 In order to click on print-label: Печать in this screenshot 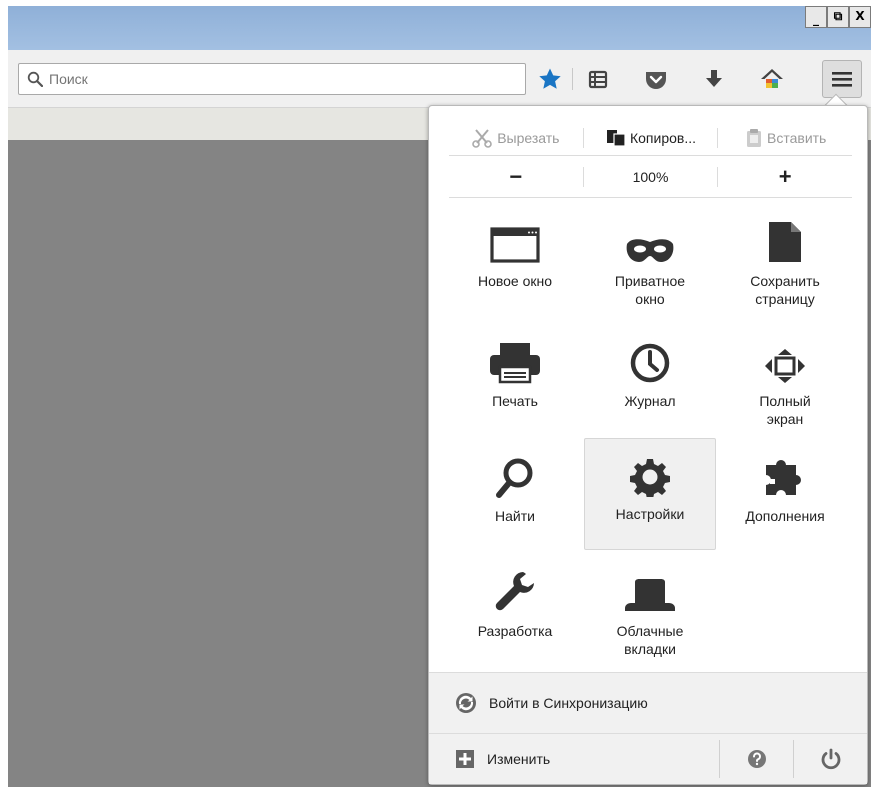, I will do `click(515, 401)`.